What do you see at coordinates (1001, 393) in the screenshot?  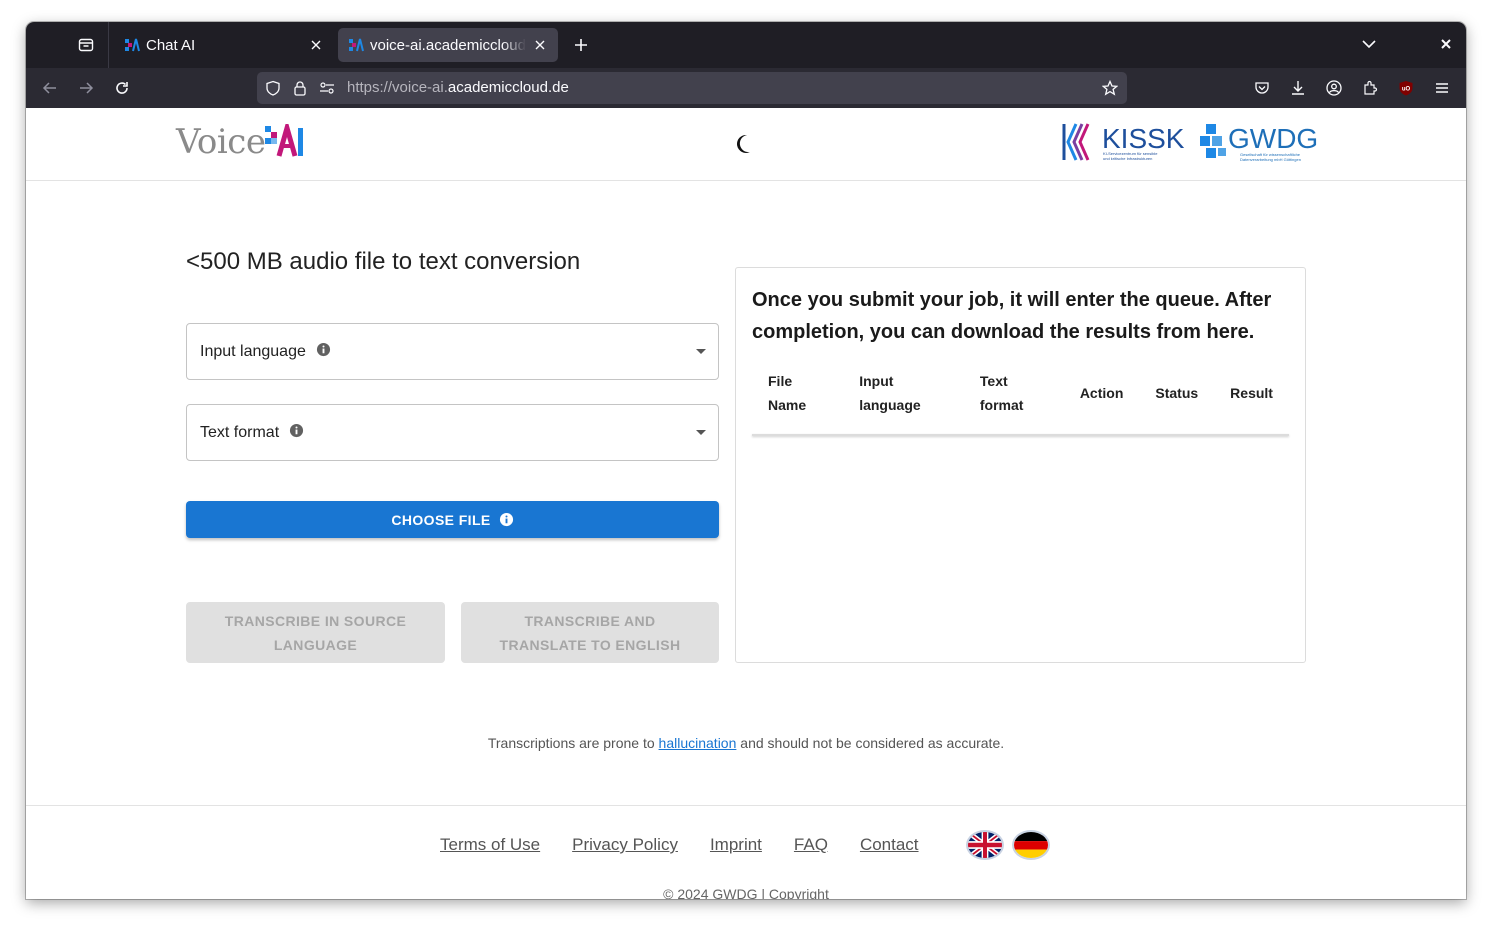 I see `column-header: Text format` at bounding box center [1001, 393].